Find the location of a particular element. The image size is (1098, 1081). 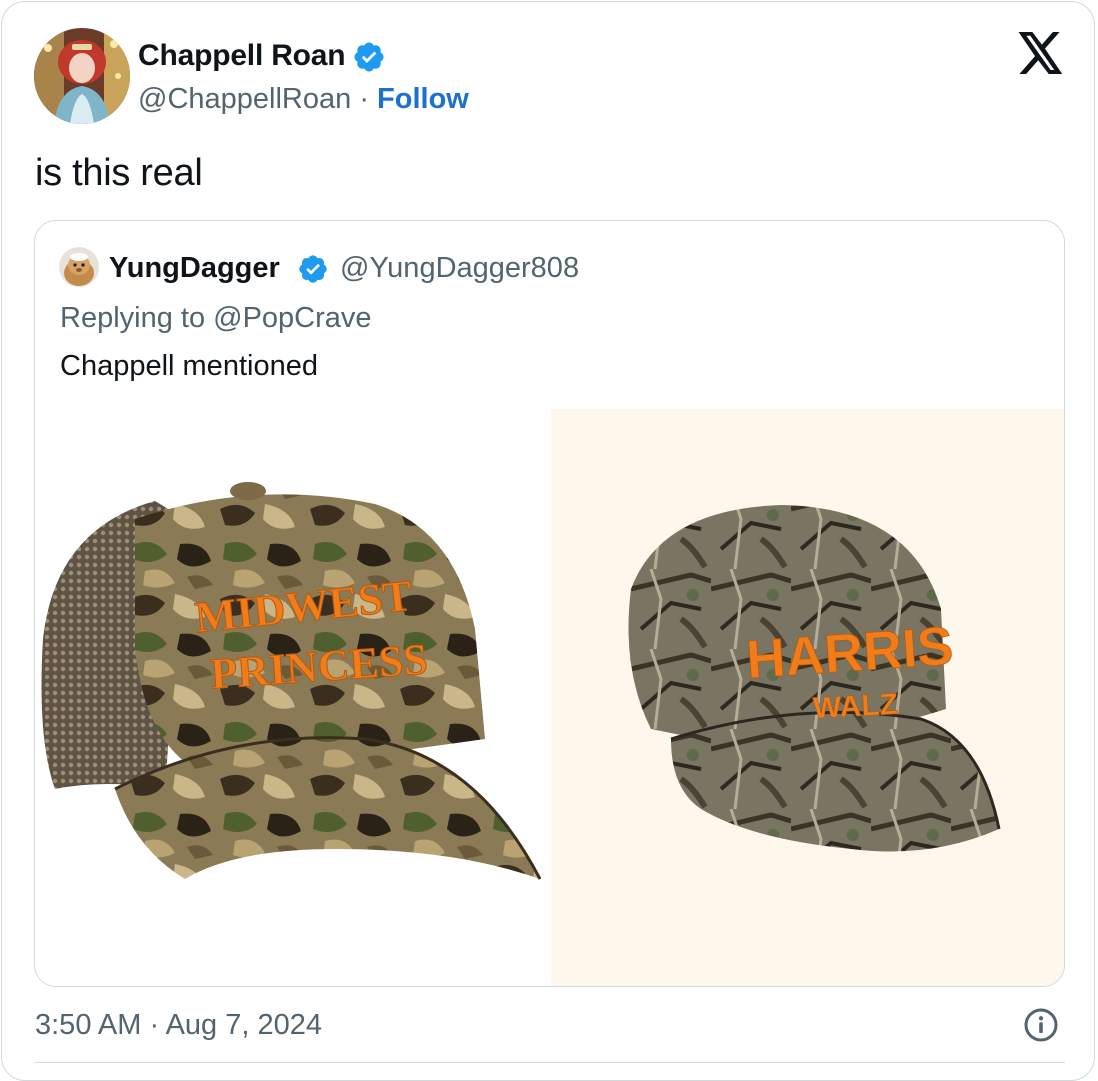

author-handle-row: @ChappellRoan · Follow is located at coordinates (303, 99).